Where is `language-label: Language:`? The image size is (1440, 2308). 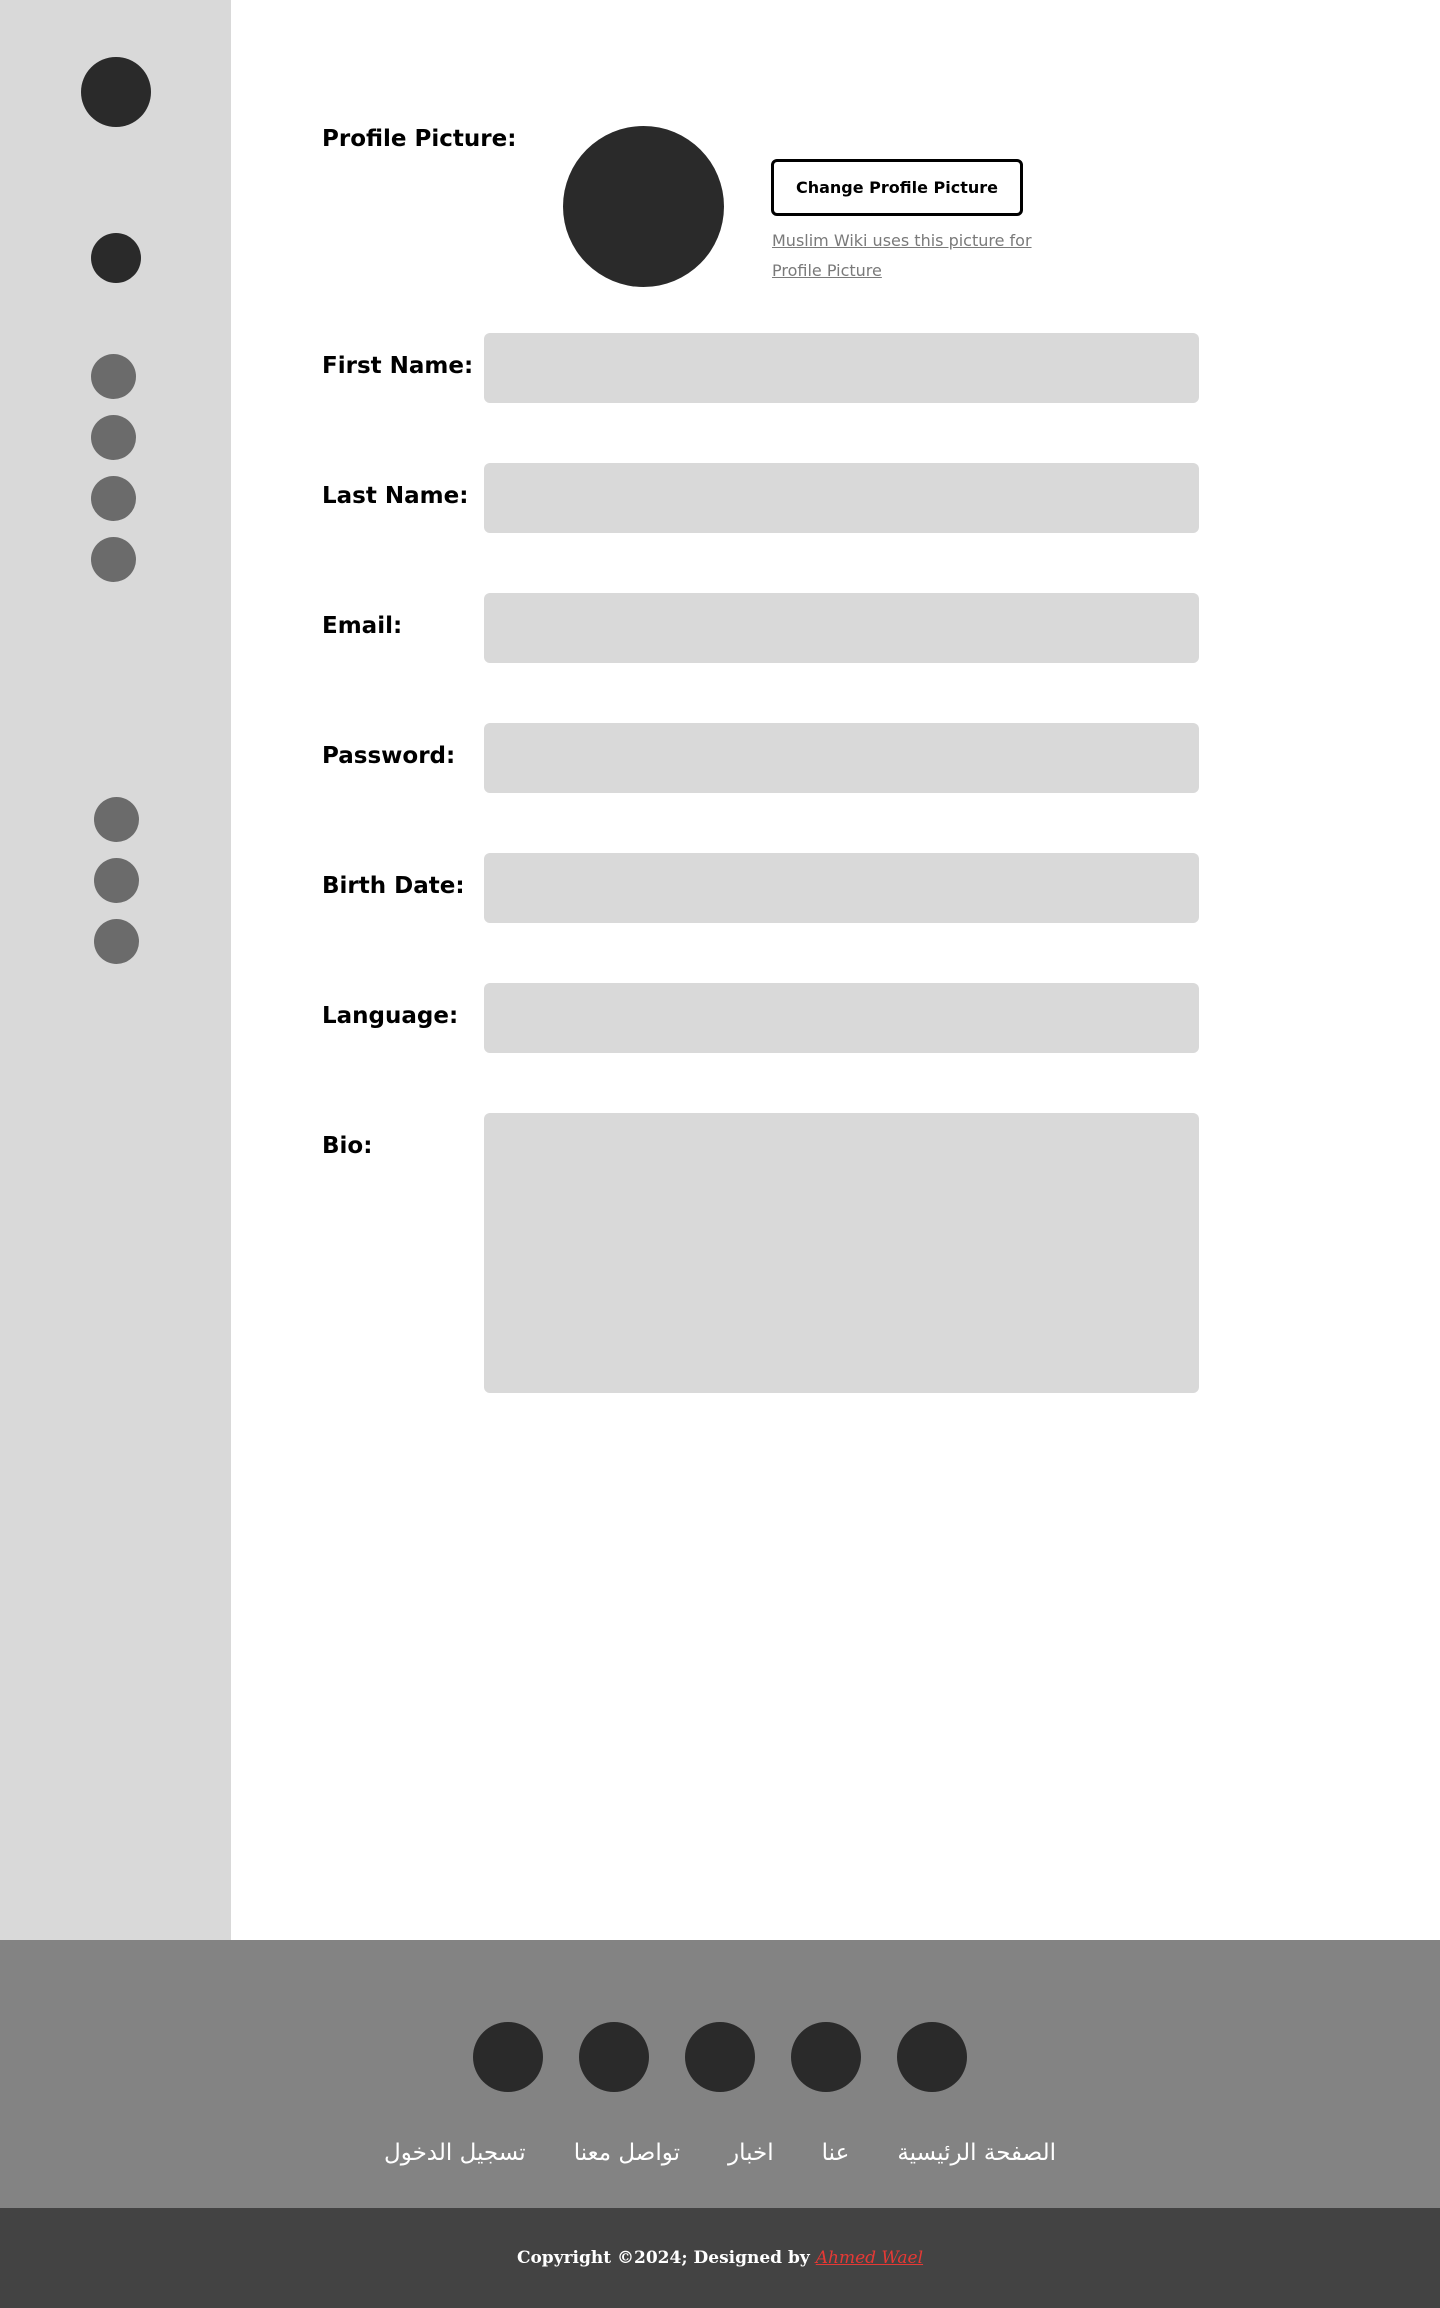
language-label: Language: is located at coordinates (390, 1016).